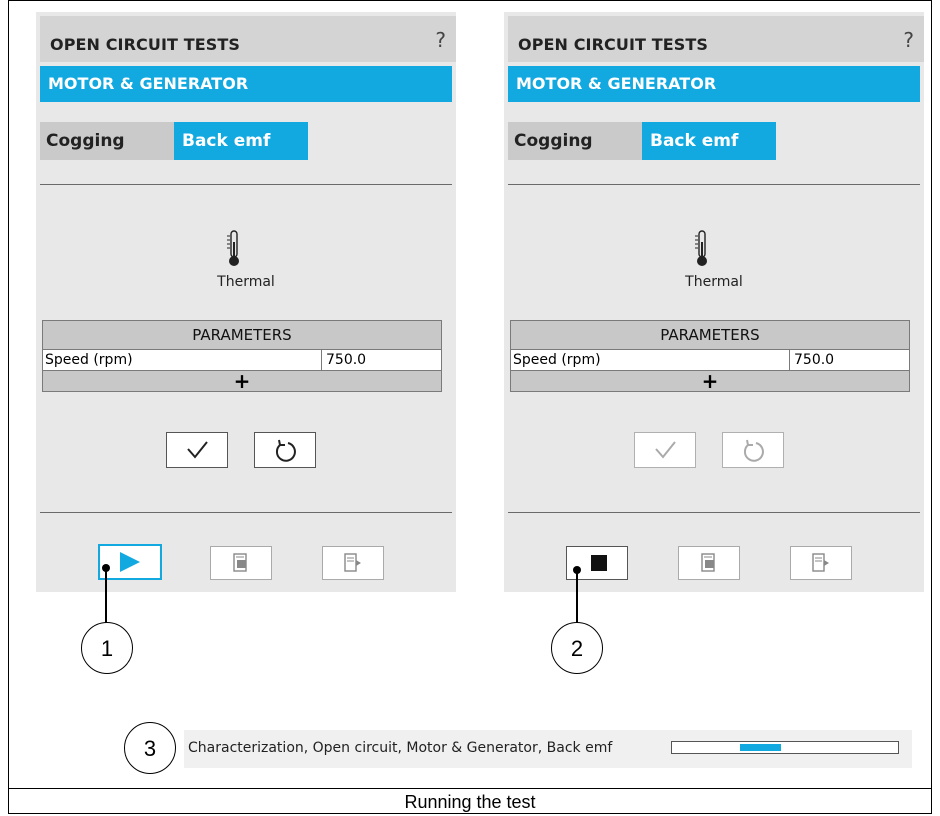  What do you see at coordinates (785, 747) in the screenshot?
I see `progress-bar` at bounding box center [785, 747].